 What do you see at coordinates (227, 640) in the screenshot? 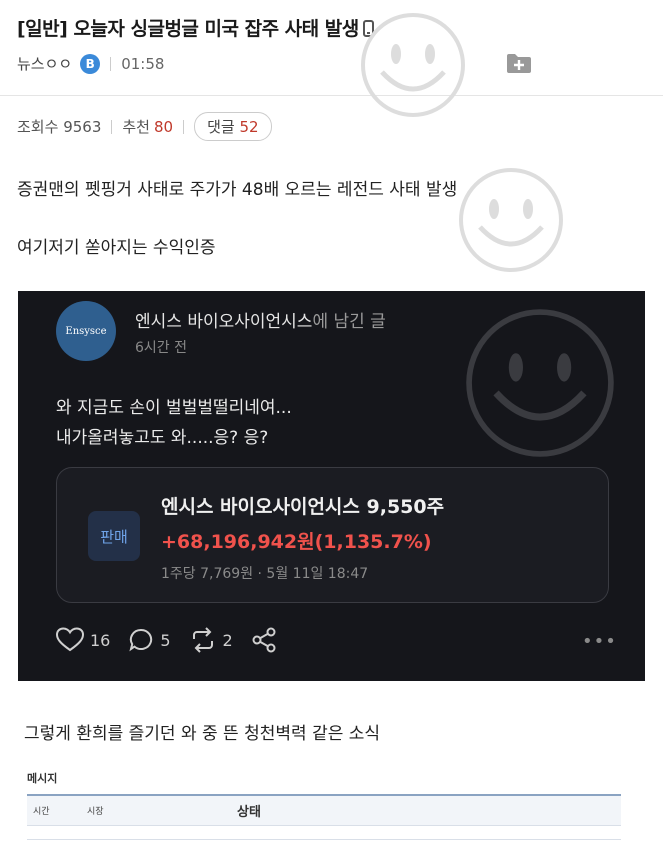
I see `repost-count: 2` at bounding box center [227, 640].